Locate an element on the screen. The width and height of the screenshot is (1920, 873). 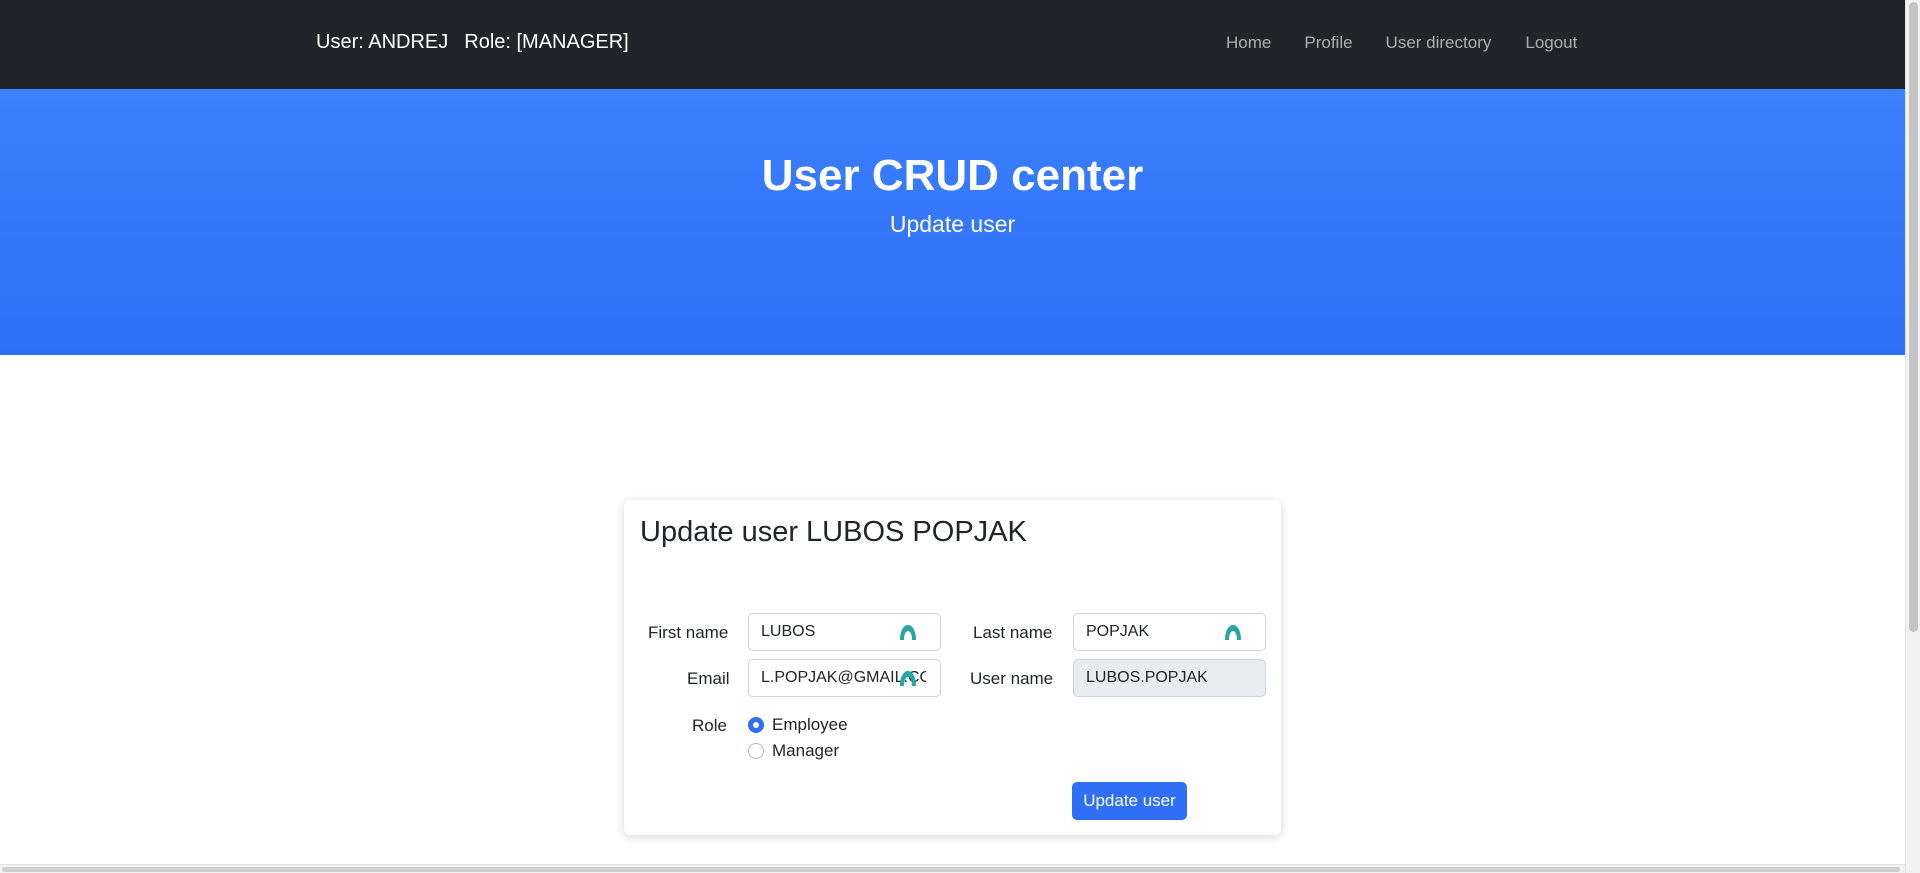
last-name-label: Last name is located at coordinates (1013, 632).